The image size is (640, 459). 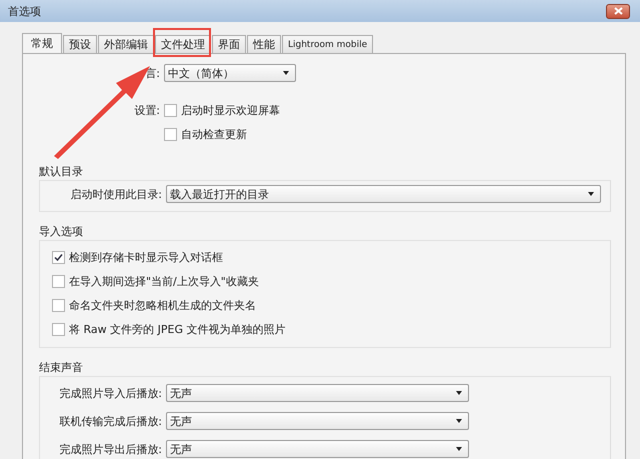 I want to click on field-label: 启动时使用此目录:, so click(x=116, y=194).